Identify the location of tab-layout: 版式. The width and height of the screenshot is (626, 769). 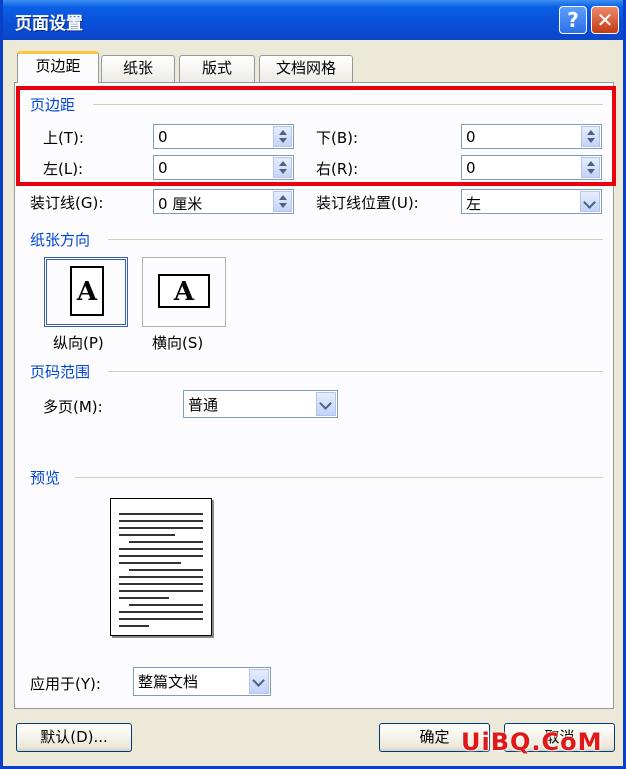
(217, 68).